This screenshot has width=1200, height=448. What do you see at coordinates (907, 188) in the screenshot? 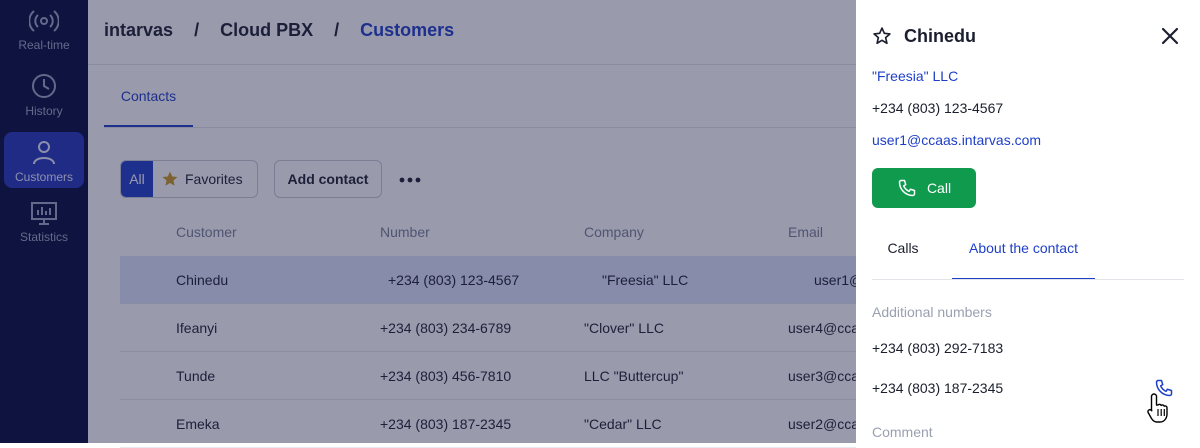
I see `phone-icon` at bounding box center [907, 188].